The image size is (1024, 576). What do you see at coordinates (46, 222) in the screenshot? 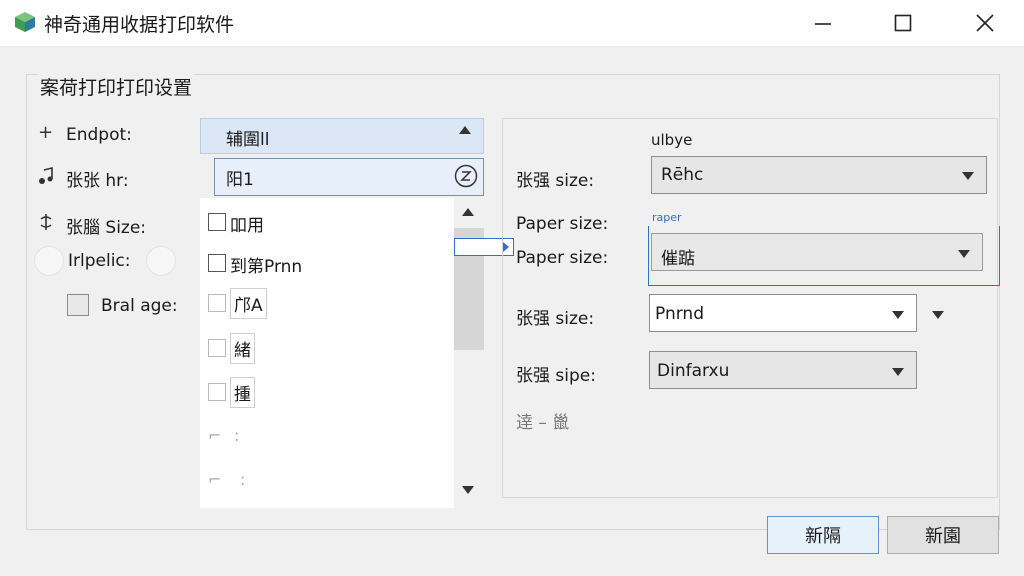
I see `size-icon` at bounding box center [46, 222].